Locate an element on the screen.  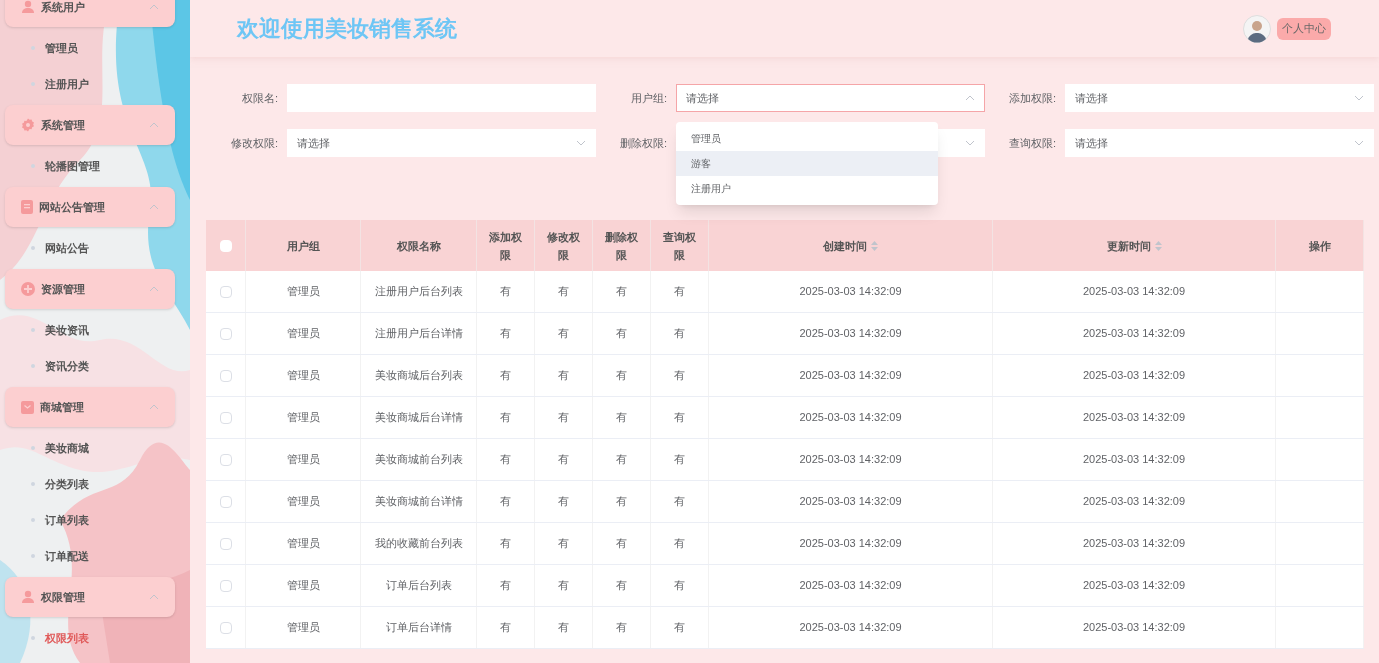
menu-item: 资讯分类 is located at coordinates (90, 366).